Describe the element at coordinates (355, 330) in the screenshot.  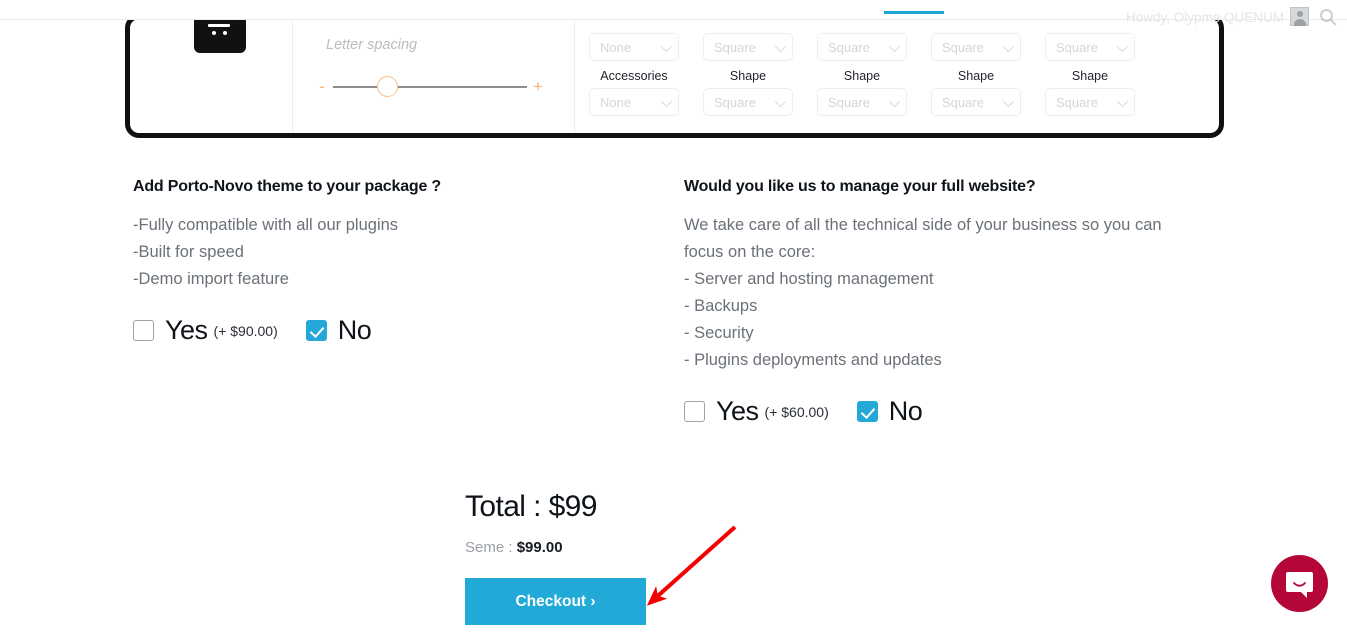
I see `theme-no-label: No` at that location.